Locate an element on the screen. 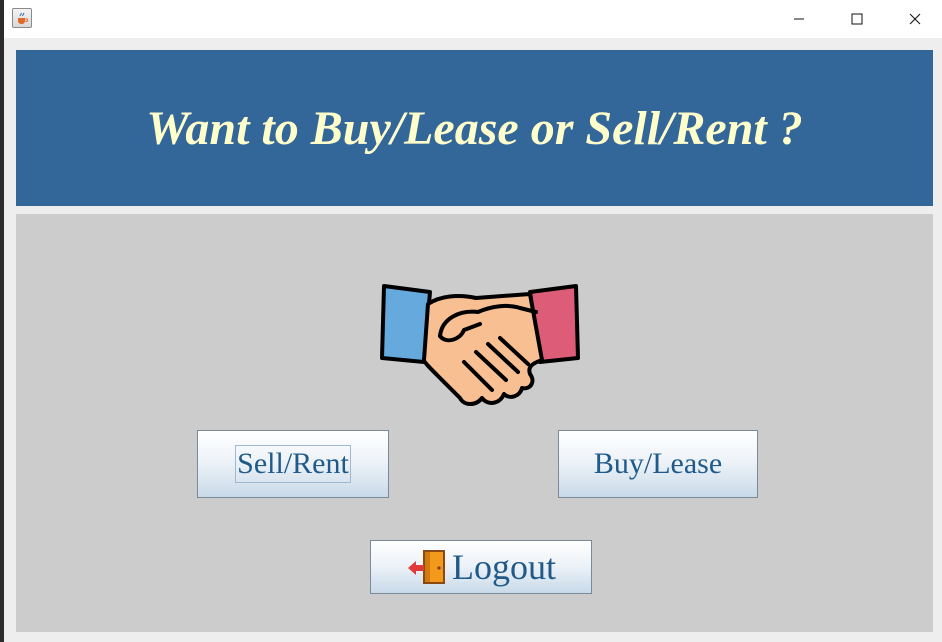 The height and width of the screenshot is (642, 942). sell-rent-label: Sell/Rent is located at coordinates (293, 464).